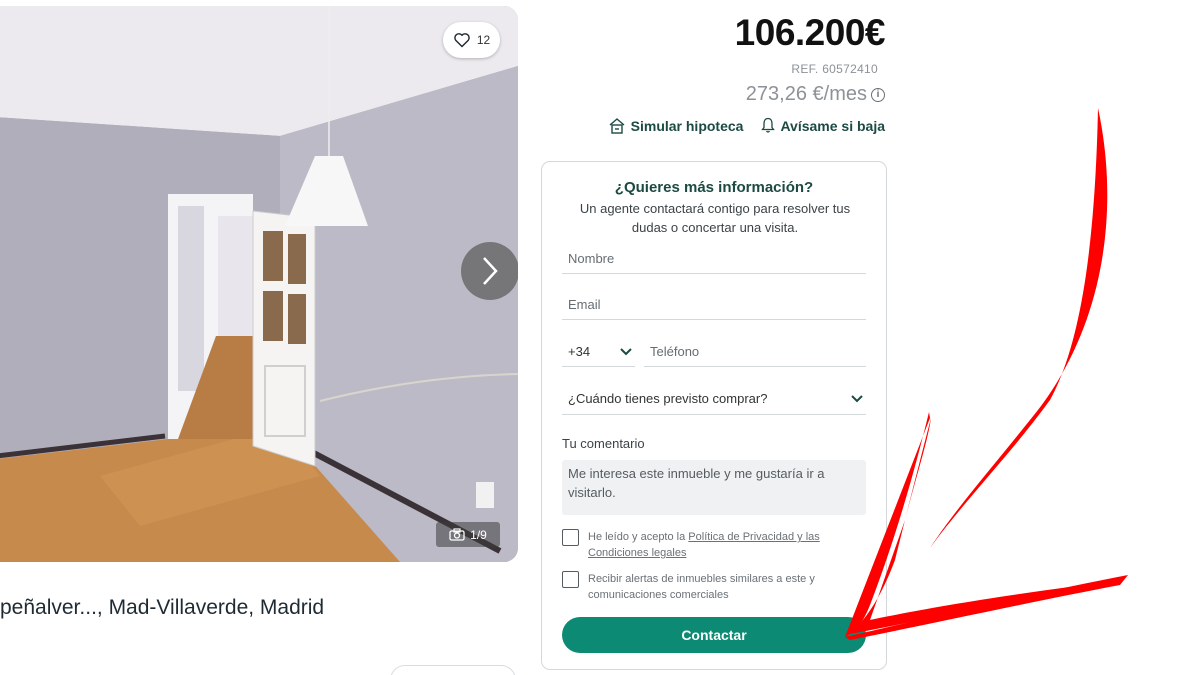 The height and width of the screenshot is (675, 1200). I want to click on name-field: Nombre, so click(714, 259).